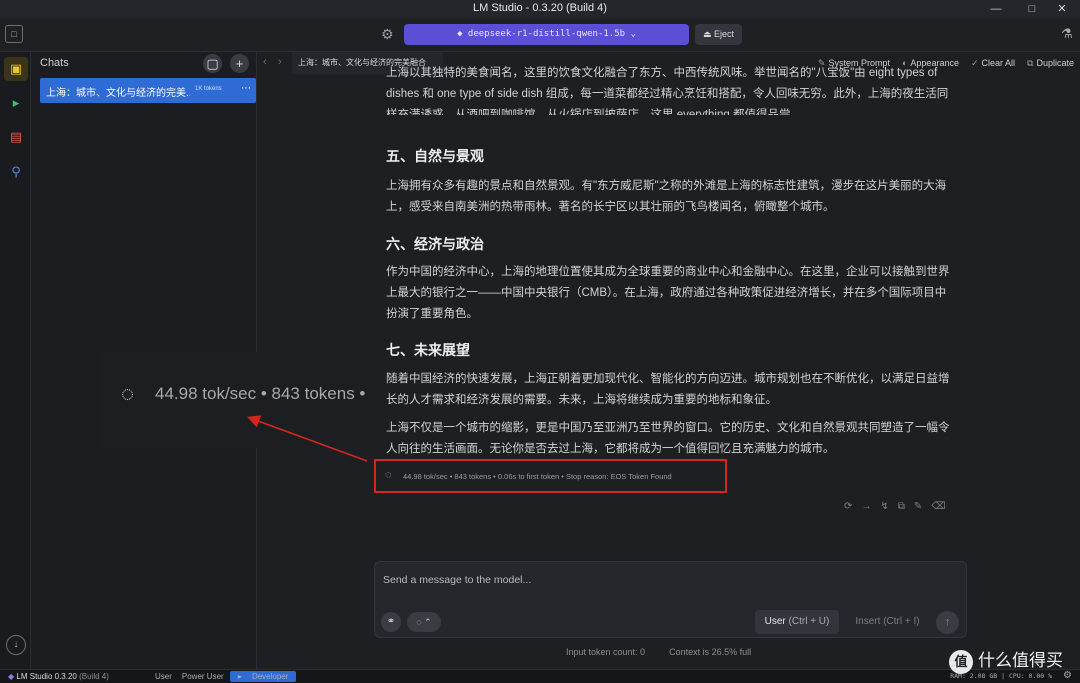 This screenshot has width=1080, height=683. What do you see at coordinates (848, 506) in the screenshot?
I see `regenerate-icon: ⟳` at bounding box center [848, 506].